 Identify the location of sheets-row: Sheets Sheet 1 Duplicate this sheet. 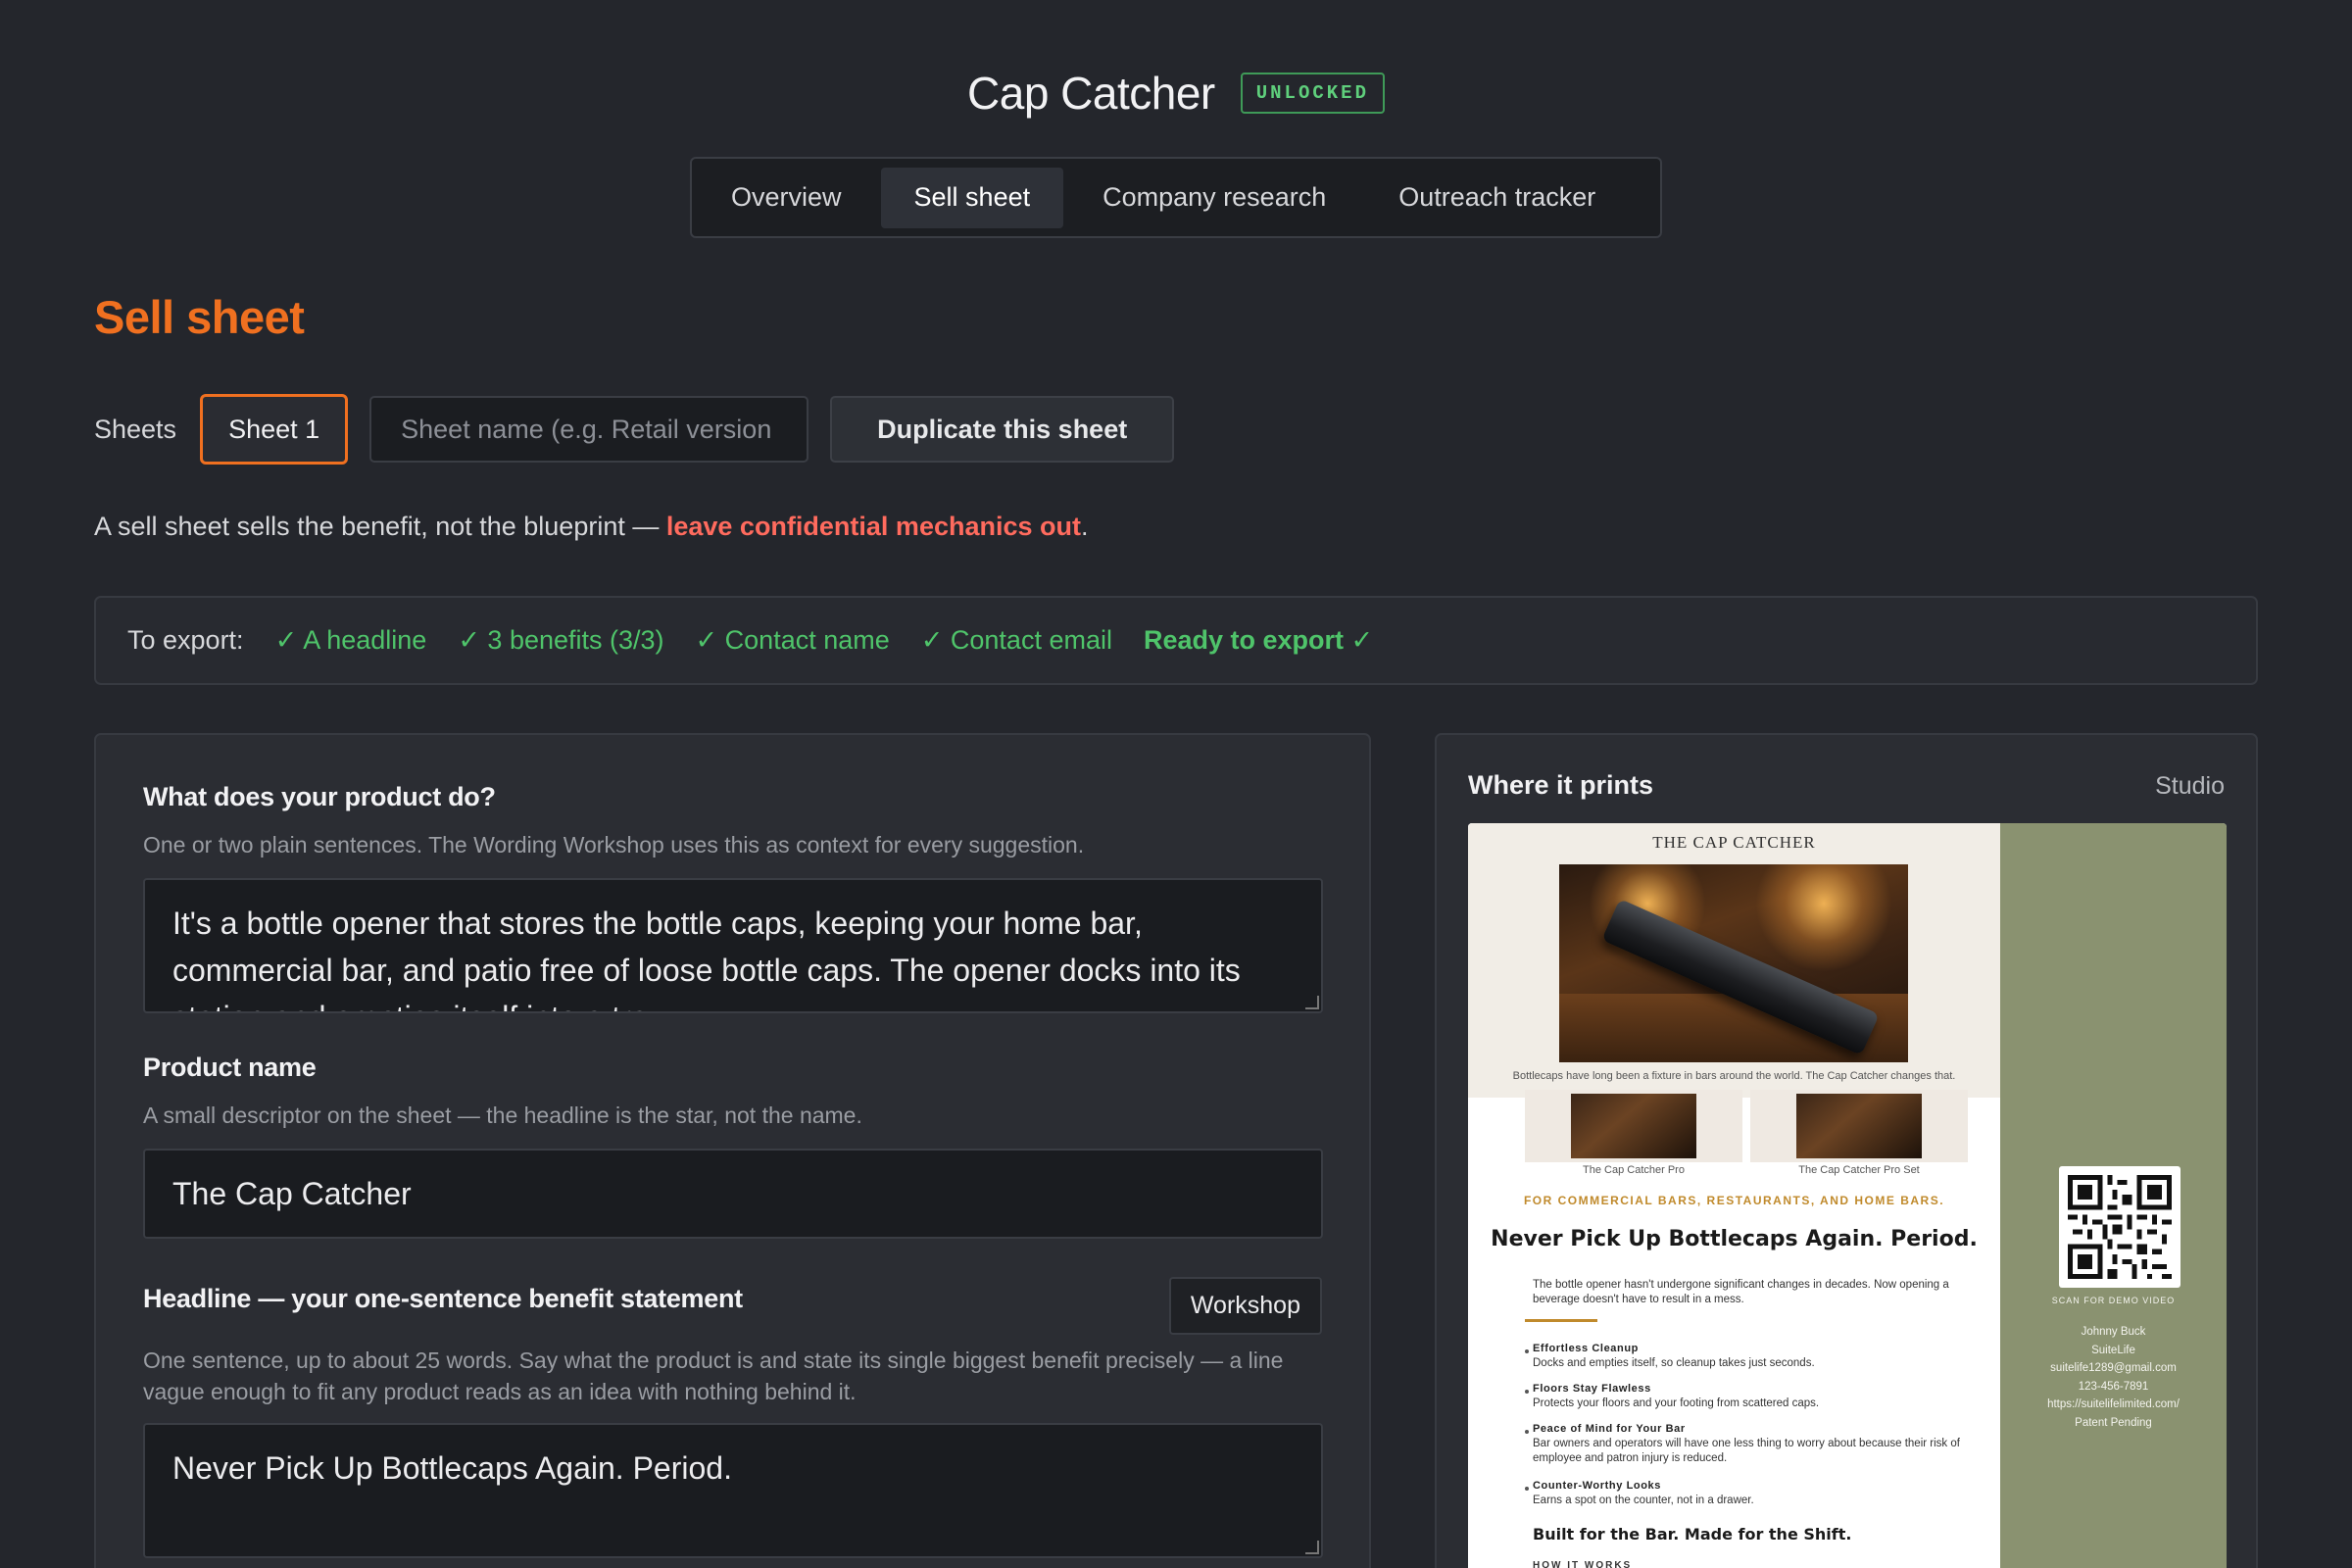
(634, 429).